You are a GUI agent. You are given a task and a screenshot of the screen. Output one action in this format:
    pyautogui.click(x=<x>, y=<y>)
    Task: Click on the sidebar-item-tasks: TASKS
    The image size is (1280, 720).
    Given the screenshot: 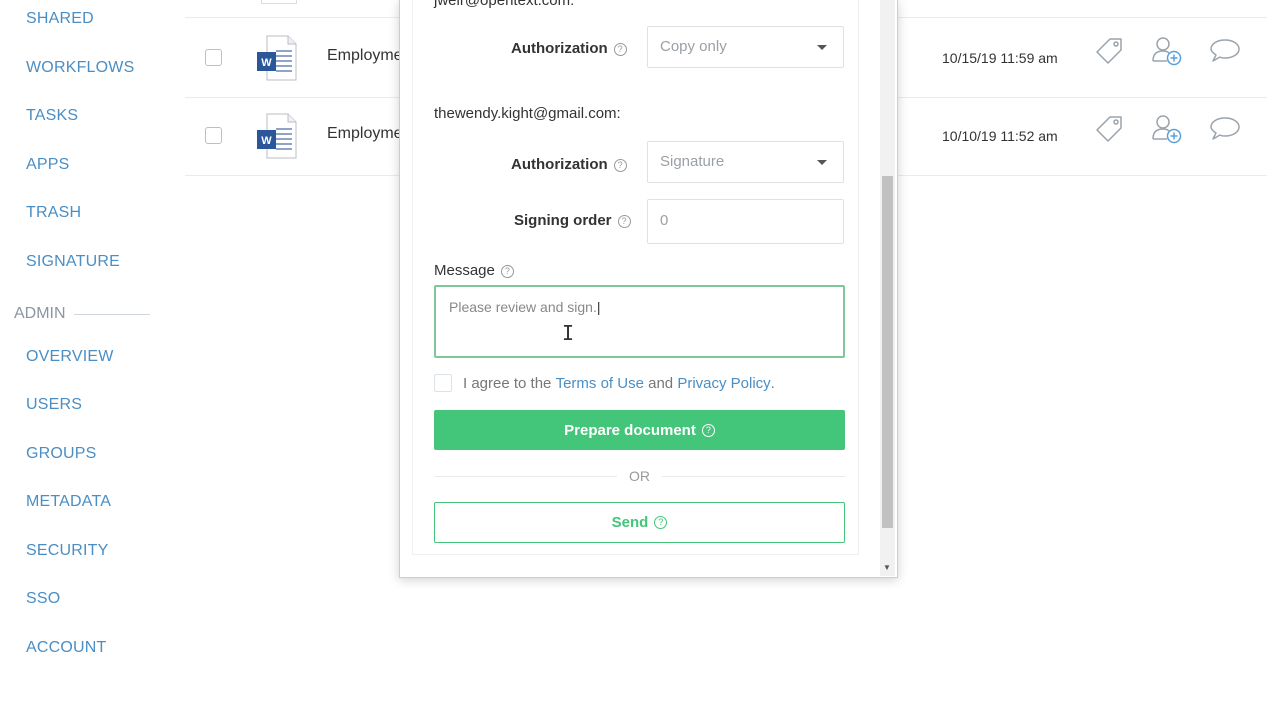 What is the action you would take?
    pyautogui.click(x=52, y=116)
    